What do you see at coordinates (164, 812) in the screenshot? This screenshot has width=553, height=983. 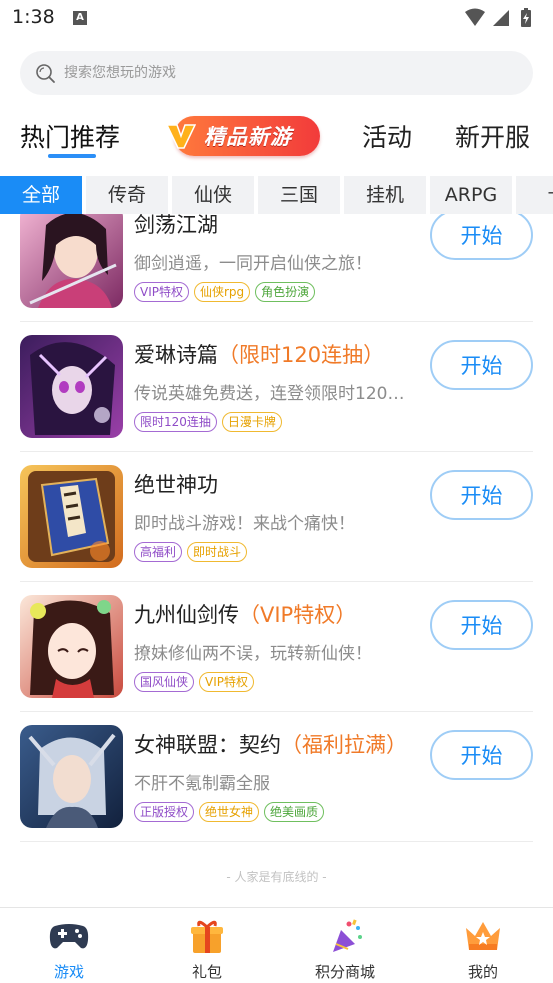 I see `game-tag: 正版授权` at bounding box center [164, 812].